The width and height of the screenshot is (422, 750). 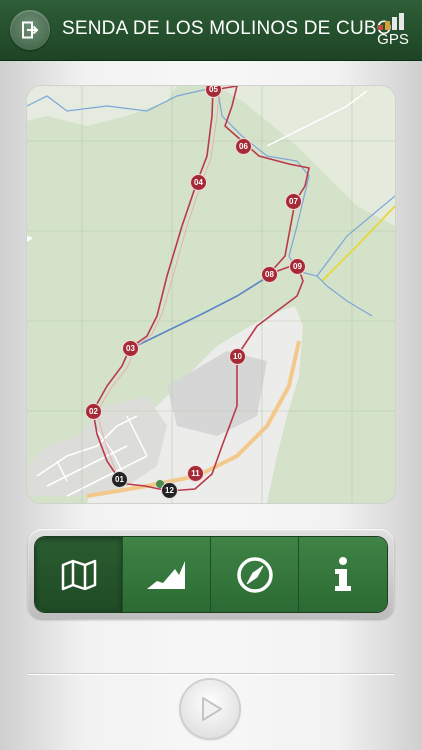 I want to click on waypoint-marker: 02, so click(x=93, y=411).